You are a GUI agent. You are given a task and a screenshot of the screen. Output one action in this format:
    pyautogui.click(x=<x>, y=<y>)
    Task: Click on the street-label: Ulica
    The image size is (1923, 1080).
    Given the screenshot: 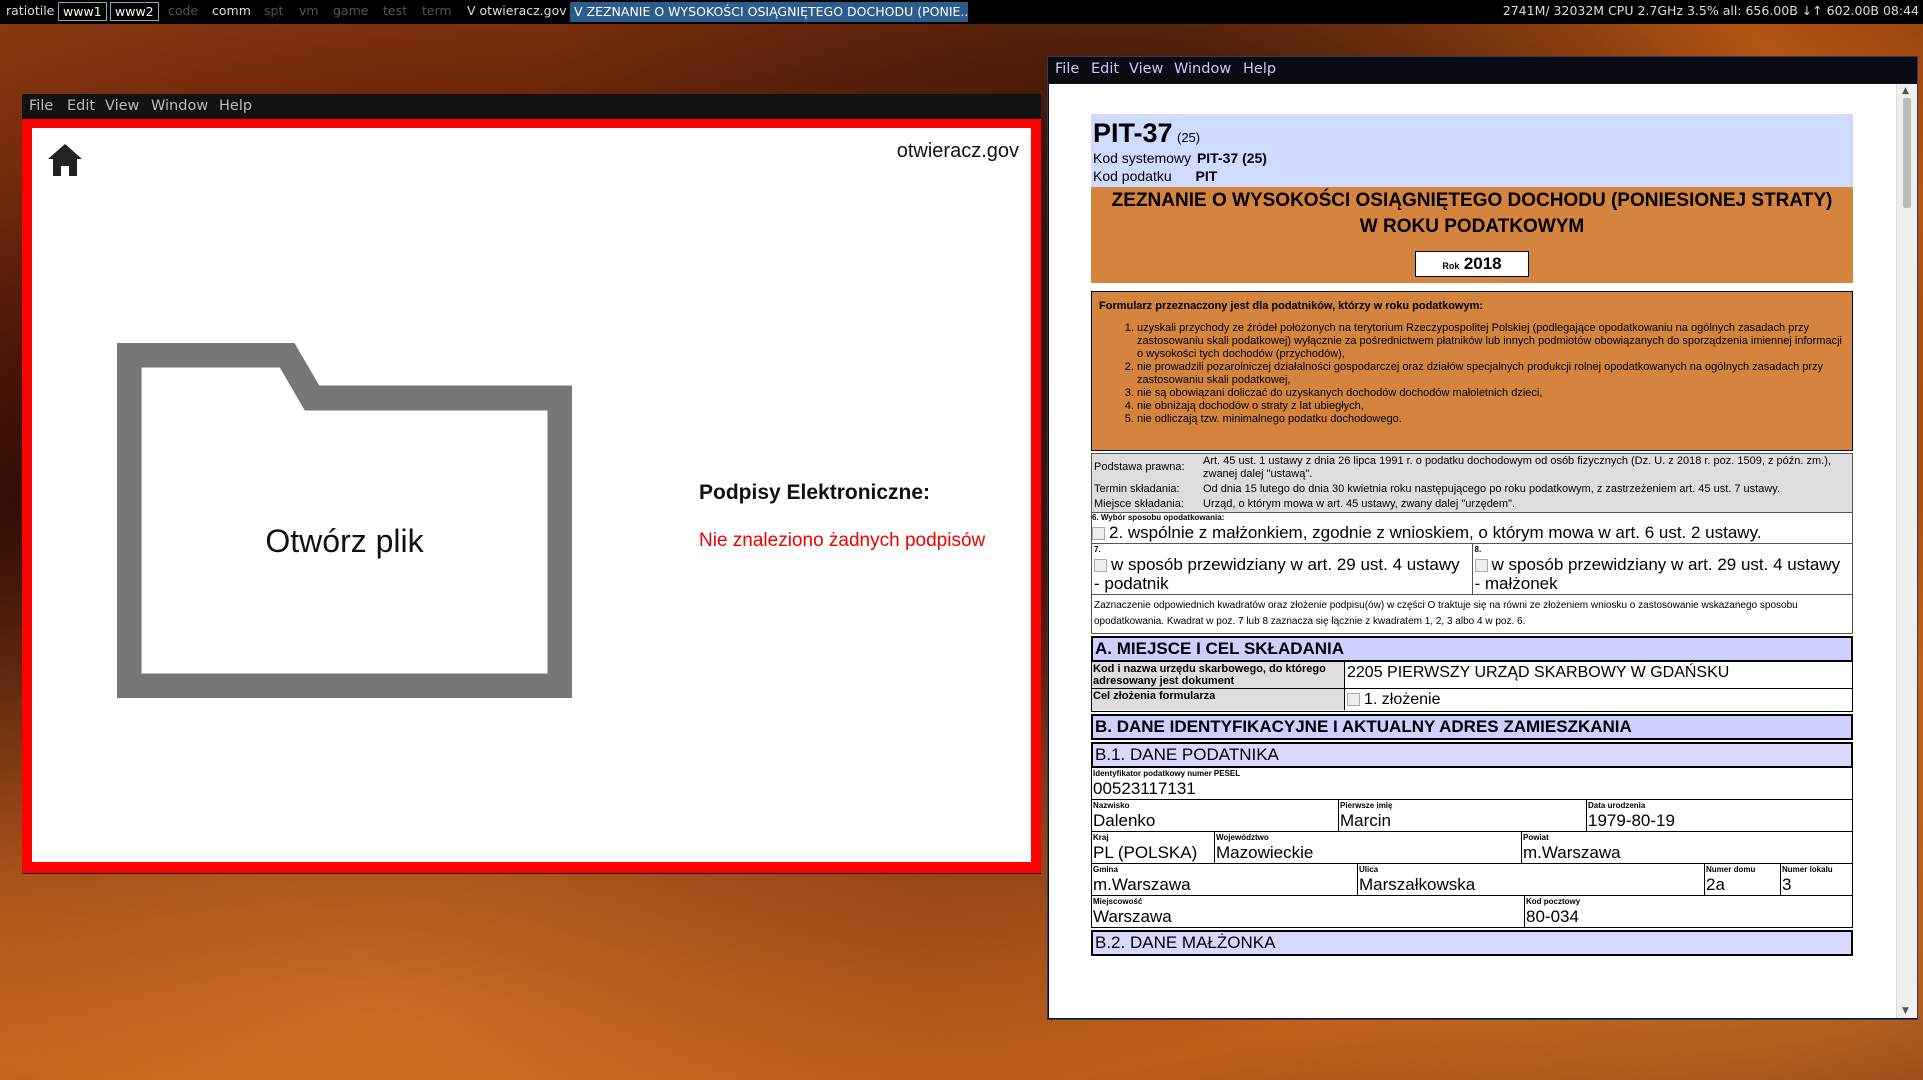 What is the action you would take?
    pyautogui.click(x=1369, y=869)
    